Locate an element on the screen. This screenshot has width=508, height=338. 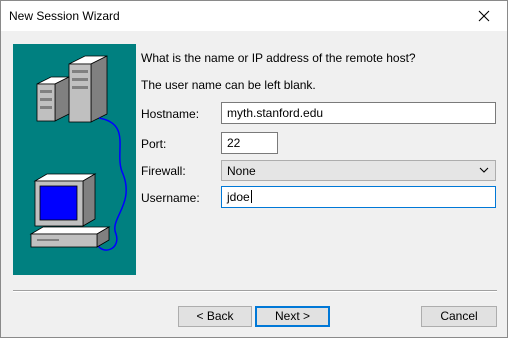
firewall-value: None is located at coordinates (241, 171).